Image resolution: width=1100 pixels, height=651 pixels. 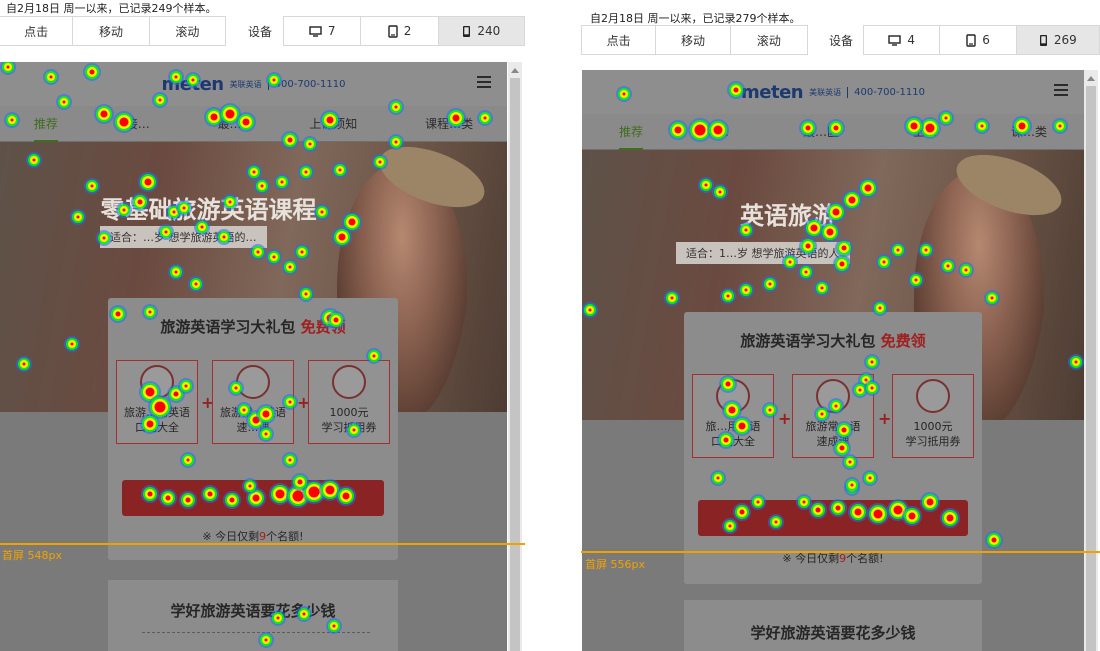 What do you see at coordinates (253, 536) in the screenshot?
I see `remaining-text: ※ 今日仅剩9个名额!` at bounding box center [253, 536].